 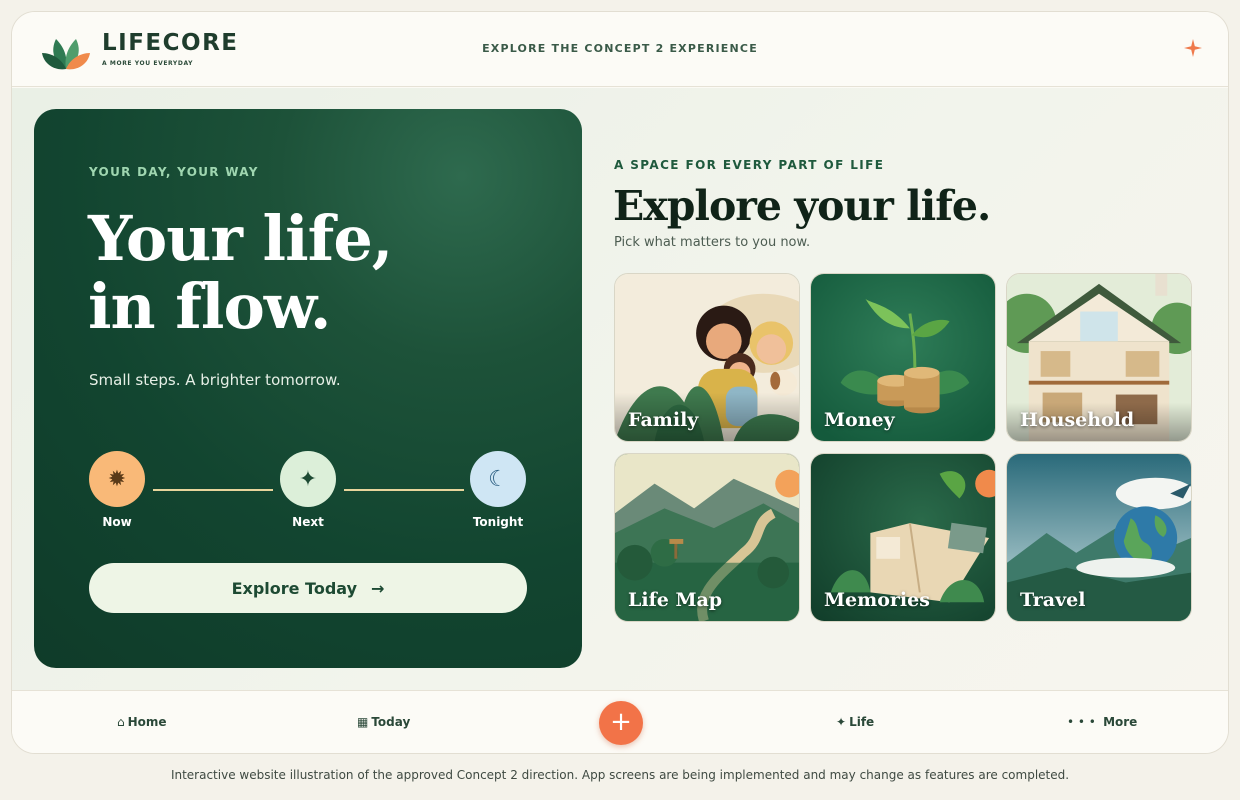 What do you see at coordinates (117, 479) in the screenshot?
I see `sun-icon: ✹` at bounding box center [117, 479].